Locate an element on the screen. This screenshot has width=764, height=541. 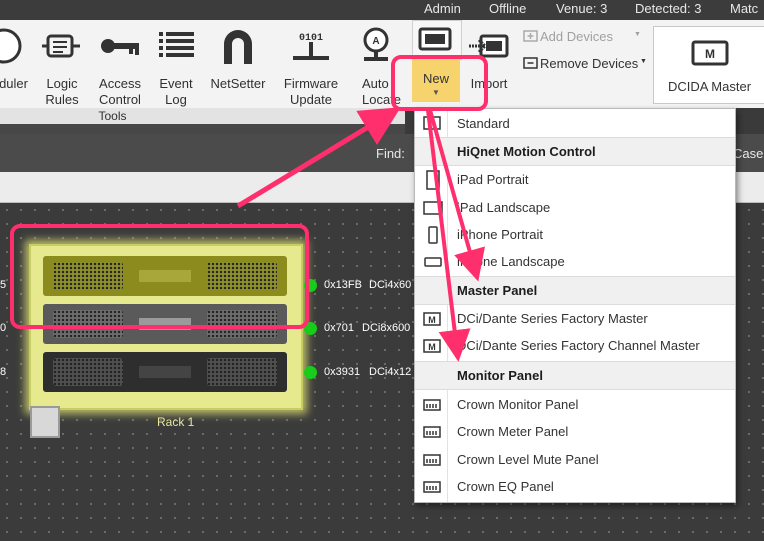
add-devices-button: Add Devices ▼ is located at coordinates (585, 37).